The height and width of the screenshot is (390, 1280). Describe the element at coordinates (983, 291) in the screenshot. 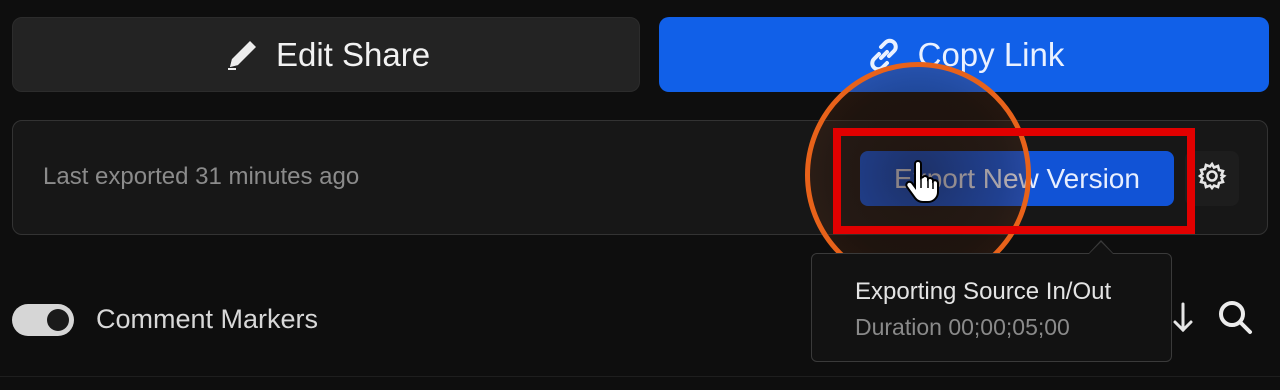

I see `tooltip-title: Exporting Source In/Out` at that location.